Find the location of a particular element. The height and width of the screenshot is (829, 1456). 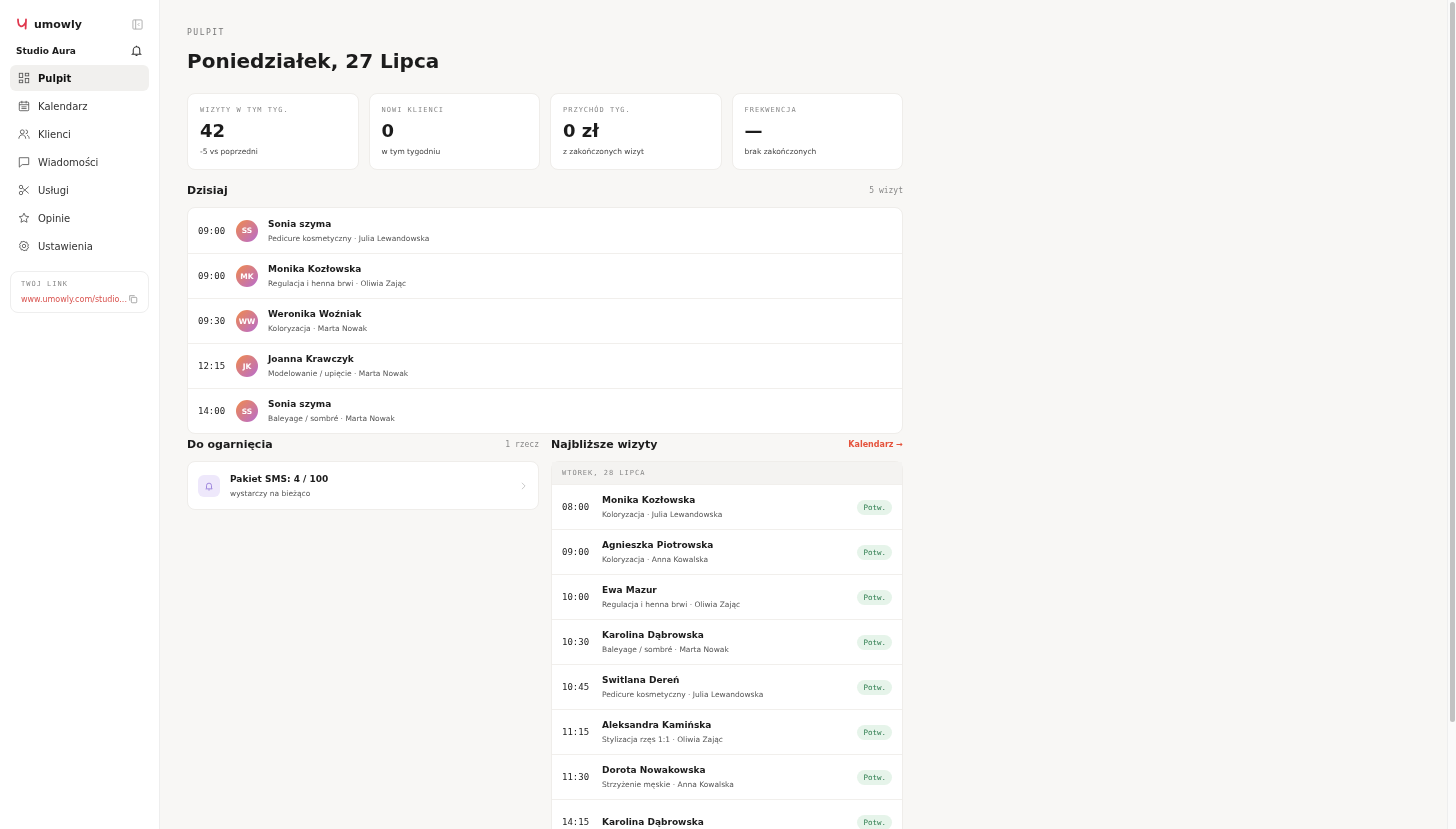

client-name: Ewa Mazur is located at coordinates (630, 590).